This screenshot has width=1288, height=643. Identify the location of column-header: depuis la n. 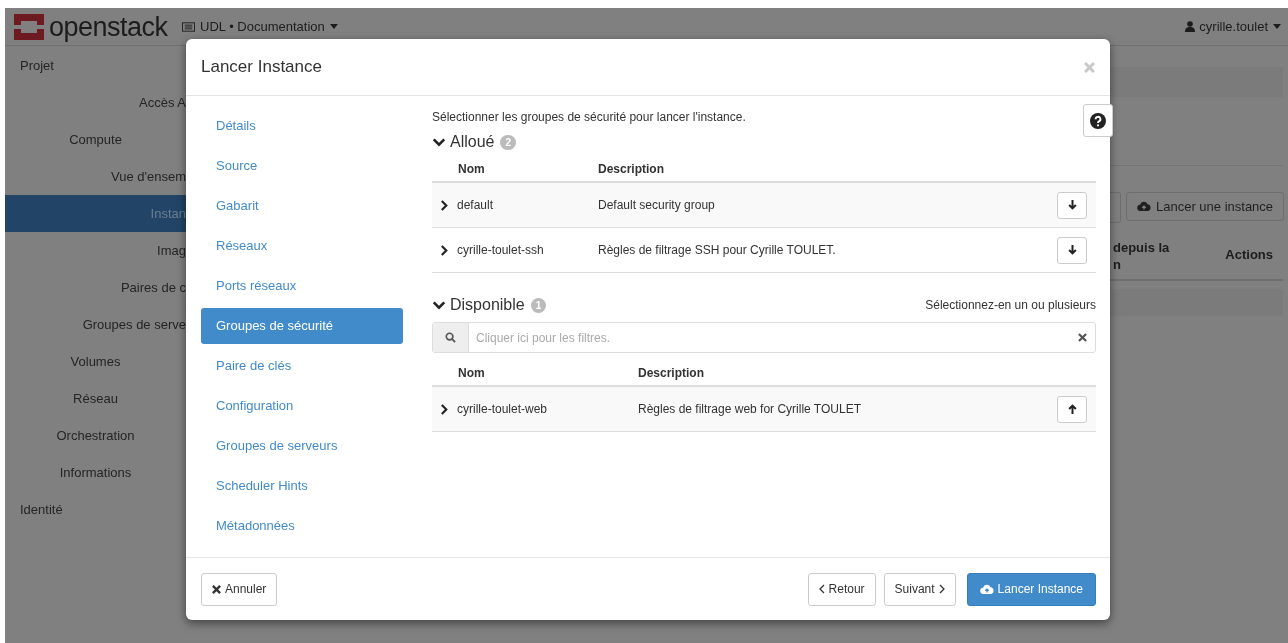
(1142, 256).